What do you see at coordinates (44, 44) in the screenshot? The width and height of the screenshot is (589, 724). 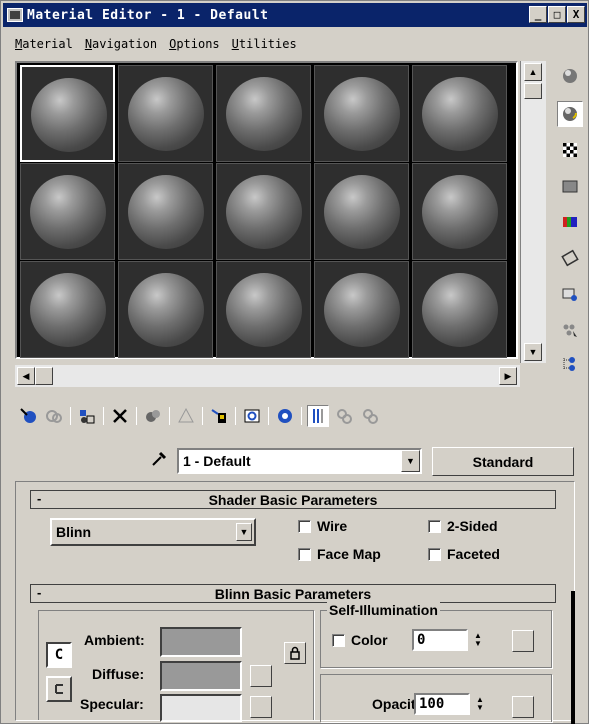 I see `menu-material: Material` at bounding box center [44, 44].